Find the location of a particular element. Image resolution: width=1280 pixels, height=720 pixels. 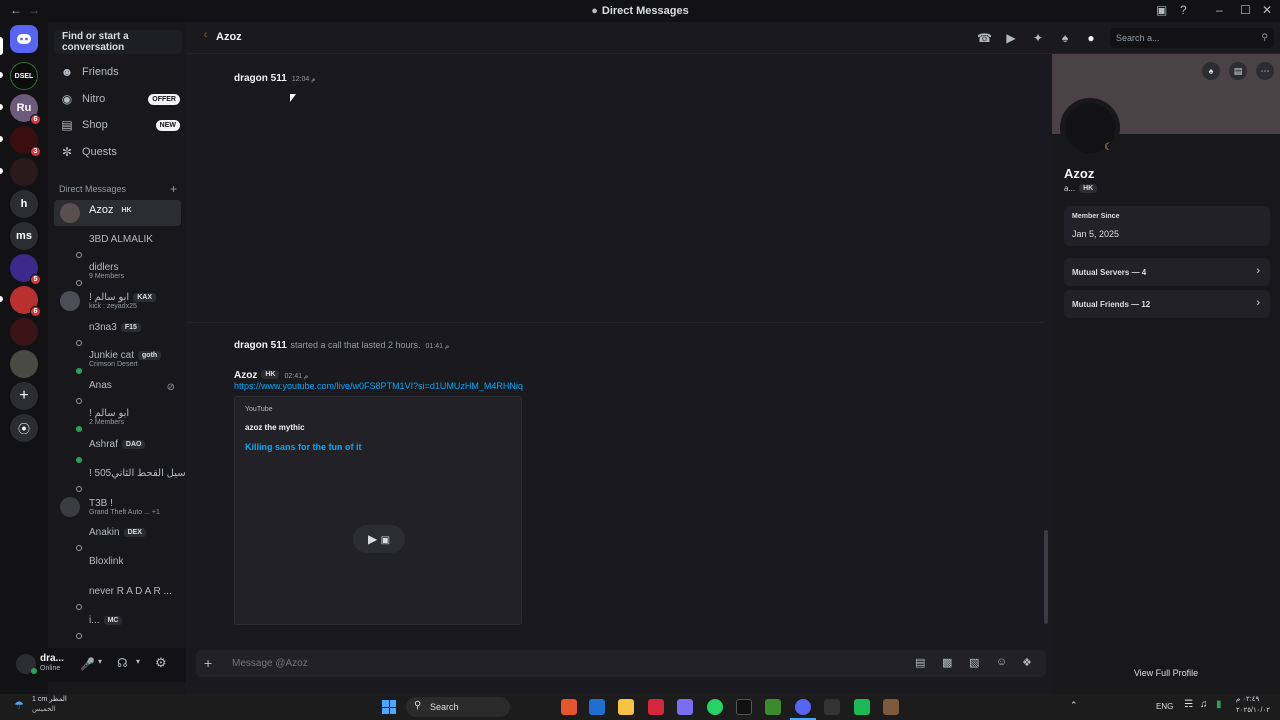

dm-item: Ashraf DAO is located at coordinates (117, 449).